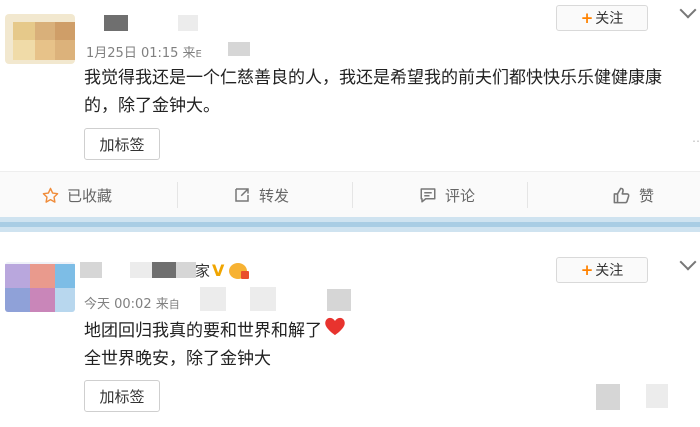 This screenshot has height=427, width=700. I want to click on favorite-button: 已收藏, so click(77, 195).